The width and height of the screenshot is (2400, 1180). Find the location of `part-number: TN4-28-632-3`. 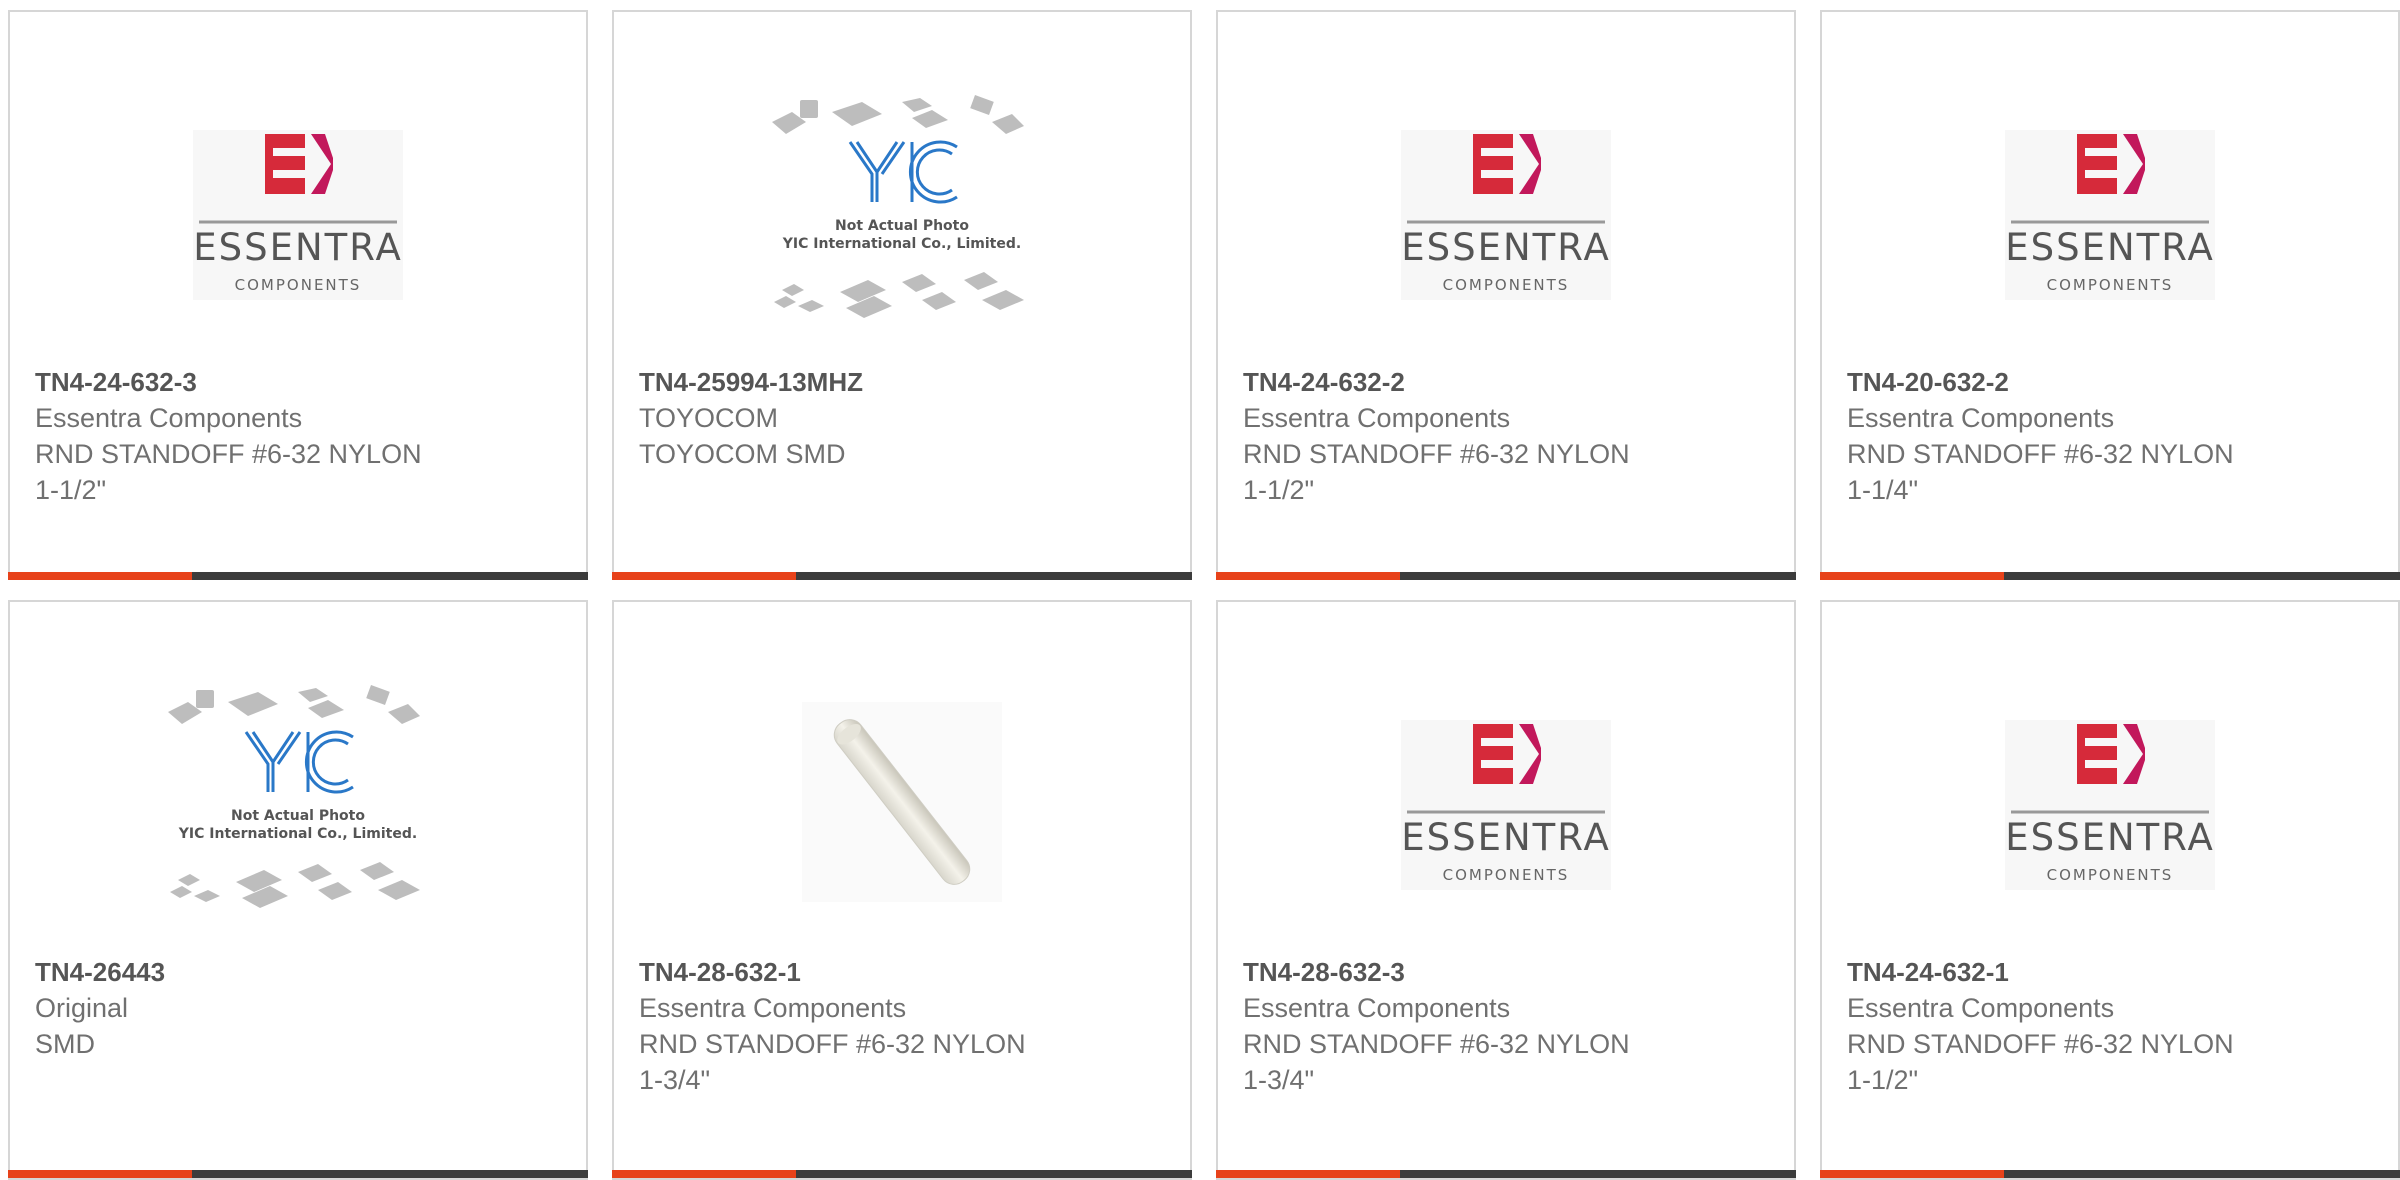

part-number: TN4-28-632-3 is located at coordinates (1508, 972).